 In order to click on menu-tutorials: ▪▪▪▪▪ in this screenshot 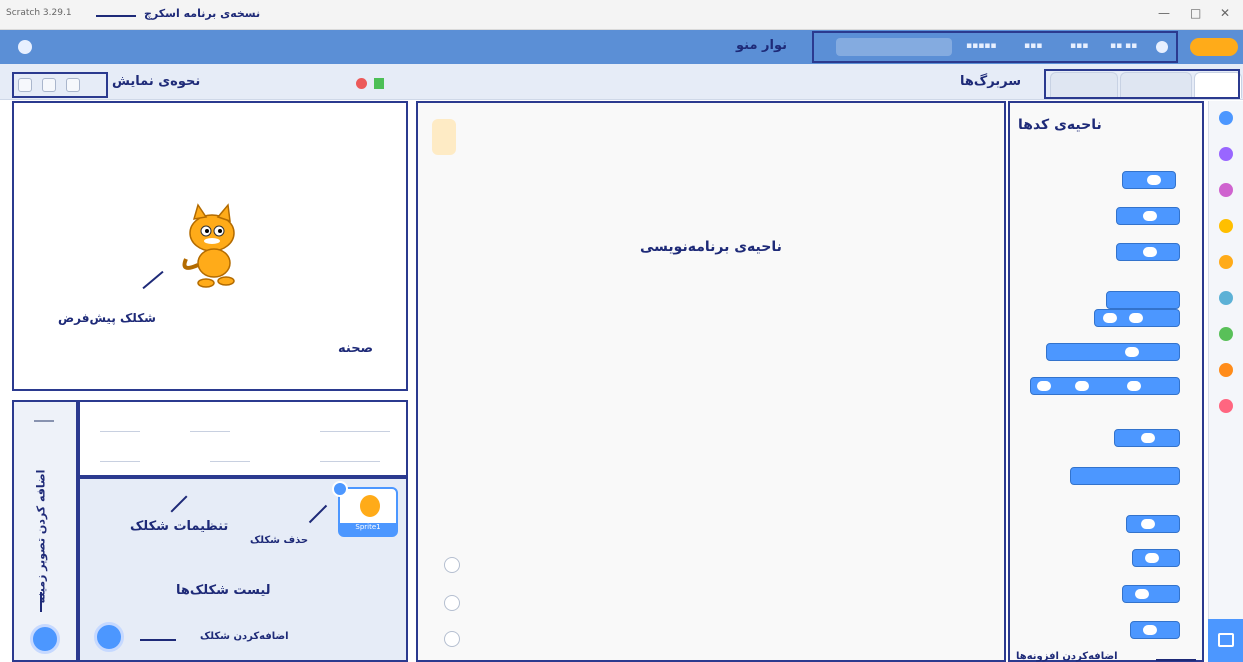, I will do `click(981, 46)`.